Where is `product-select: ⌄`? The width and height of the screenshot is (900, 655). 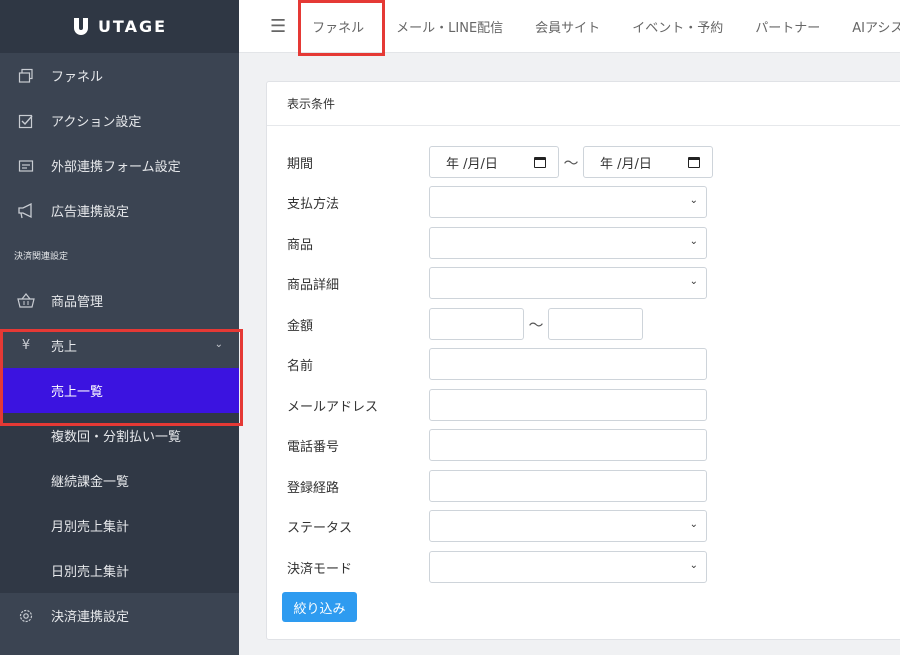
product-select: ⌄ is located at coordinates (568, 243).